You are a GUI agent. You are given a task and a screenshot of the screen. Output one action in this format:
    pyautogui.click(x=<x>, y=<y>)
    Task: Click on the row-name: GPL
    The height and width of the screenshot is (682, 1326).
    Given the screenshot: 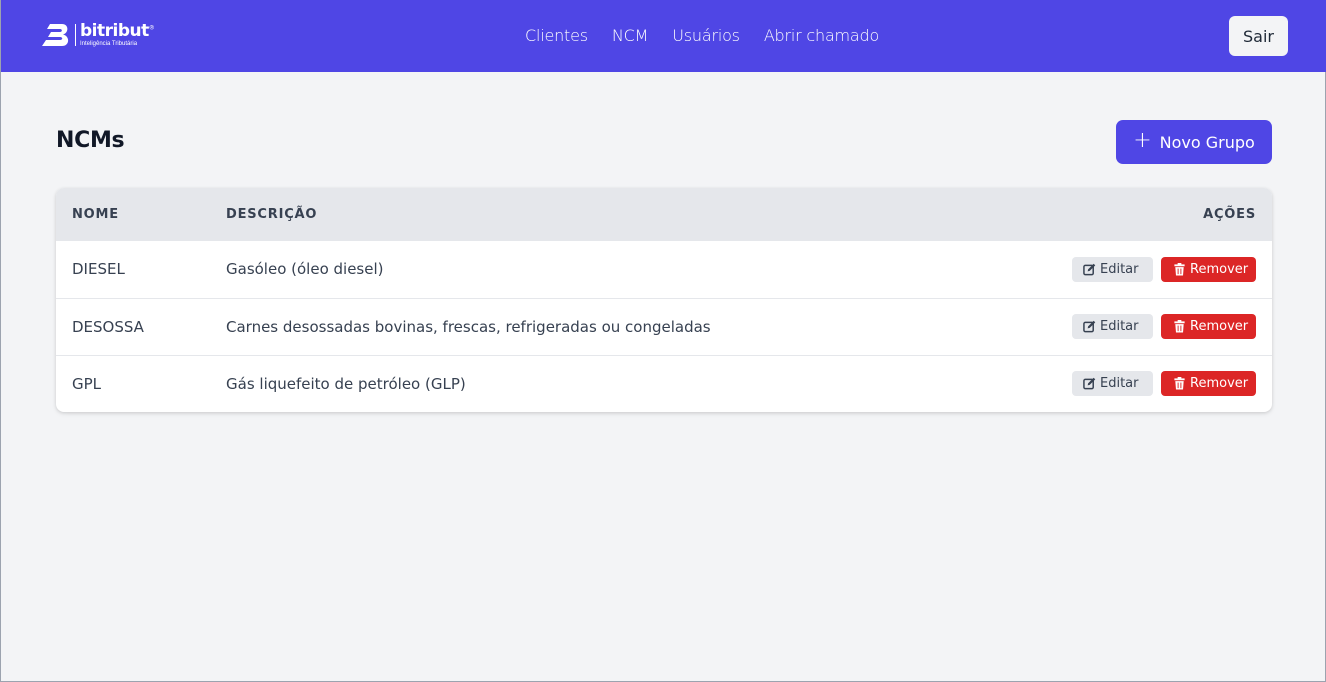 What is the action you would take?
    pyautogui.click(x=87, y=383)
    